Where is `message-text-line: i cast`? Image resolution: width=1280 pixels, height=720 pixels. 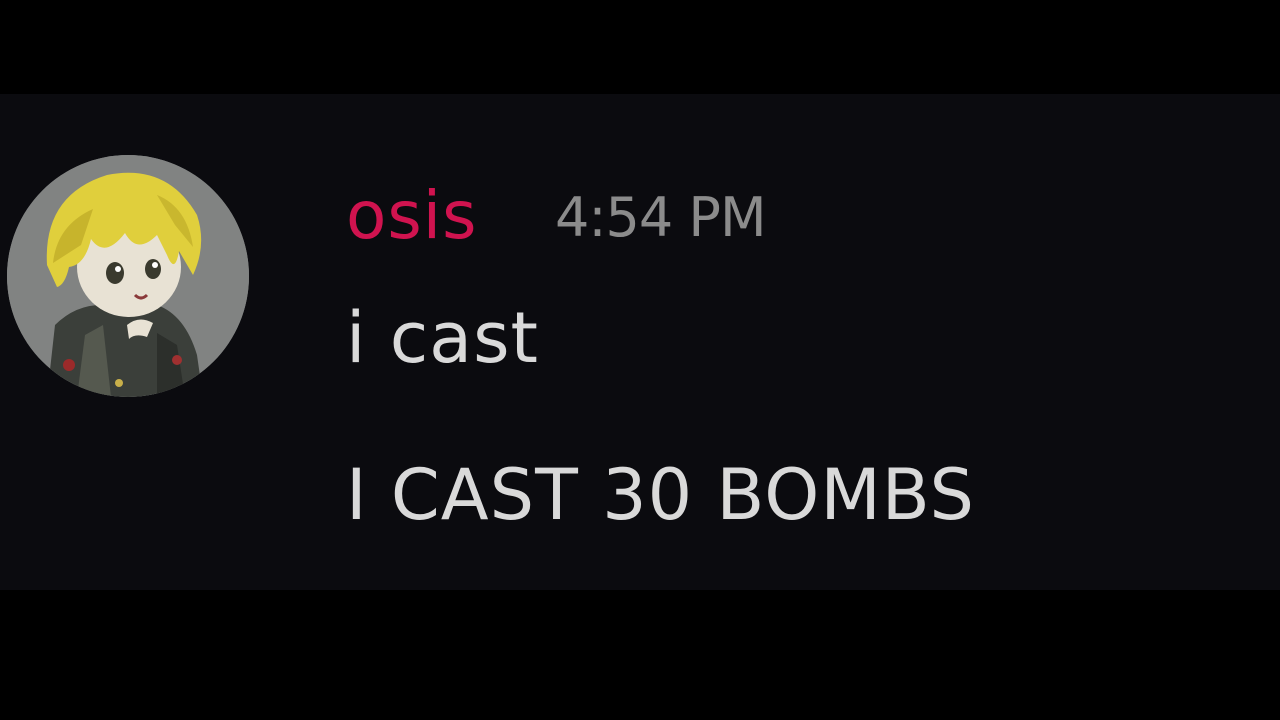 message-text-line: i cast is located at coordinates (442, 338).